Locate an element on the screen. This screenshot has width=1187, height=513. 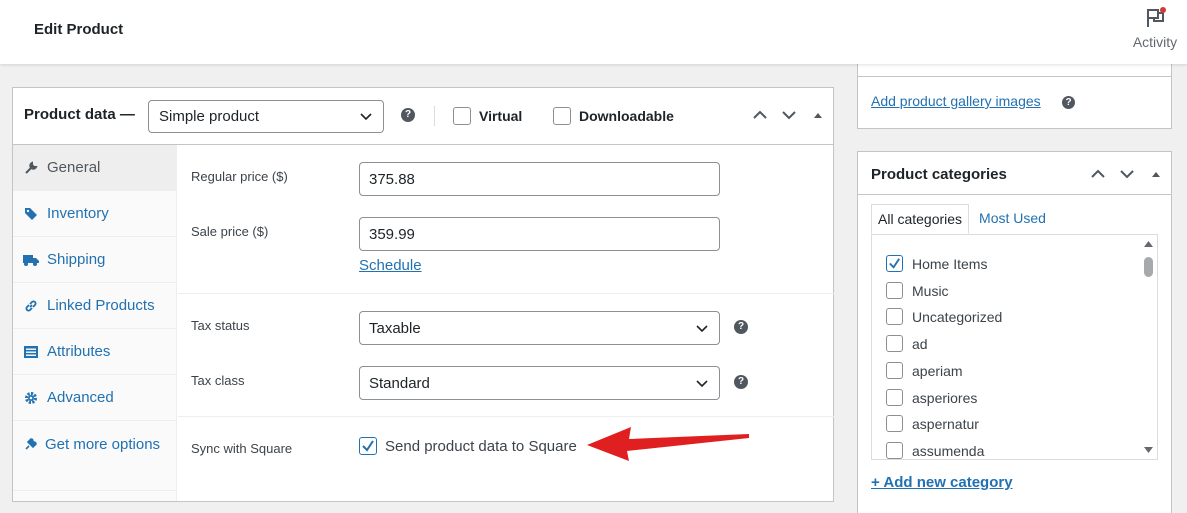
activity-button: Activity is located at coordinates (1155, 28).